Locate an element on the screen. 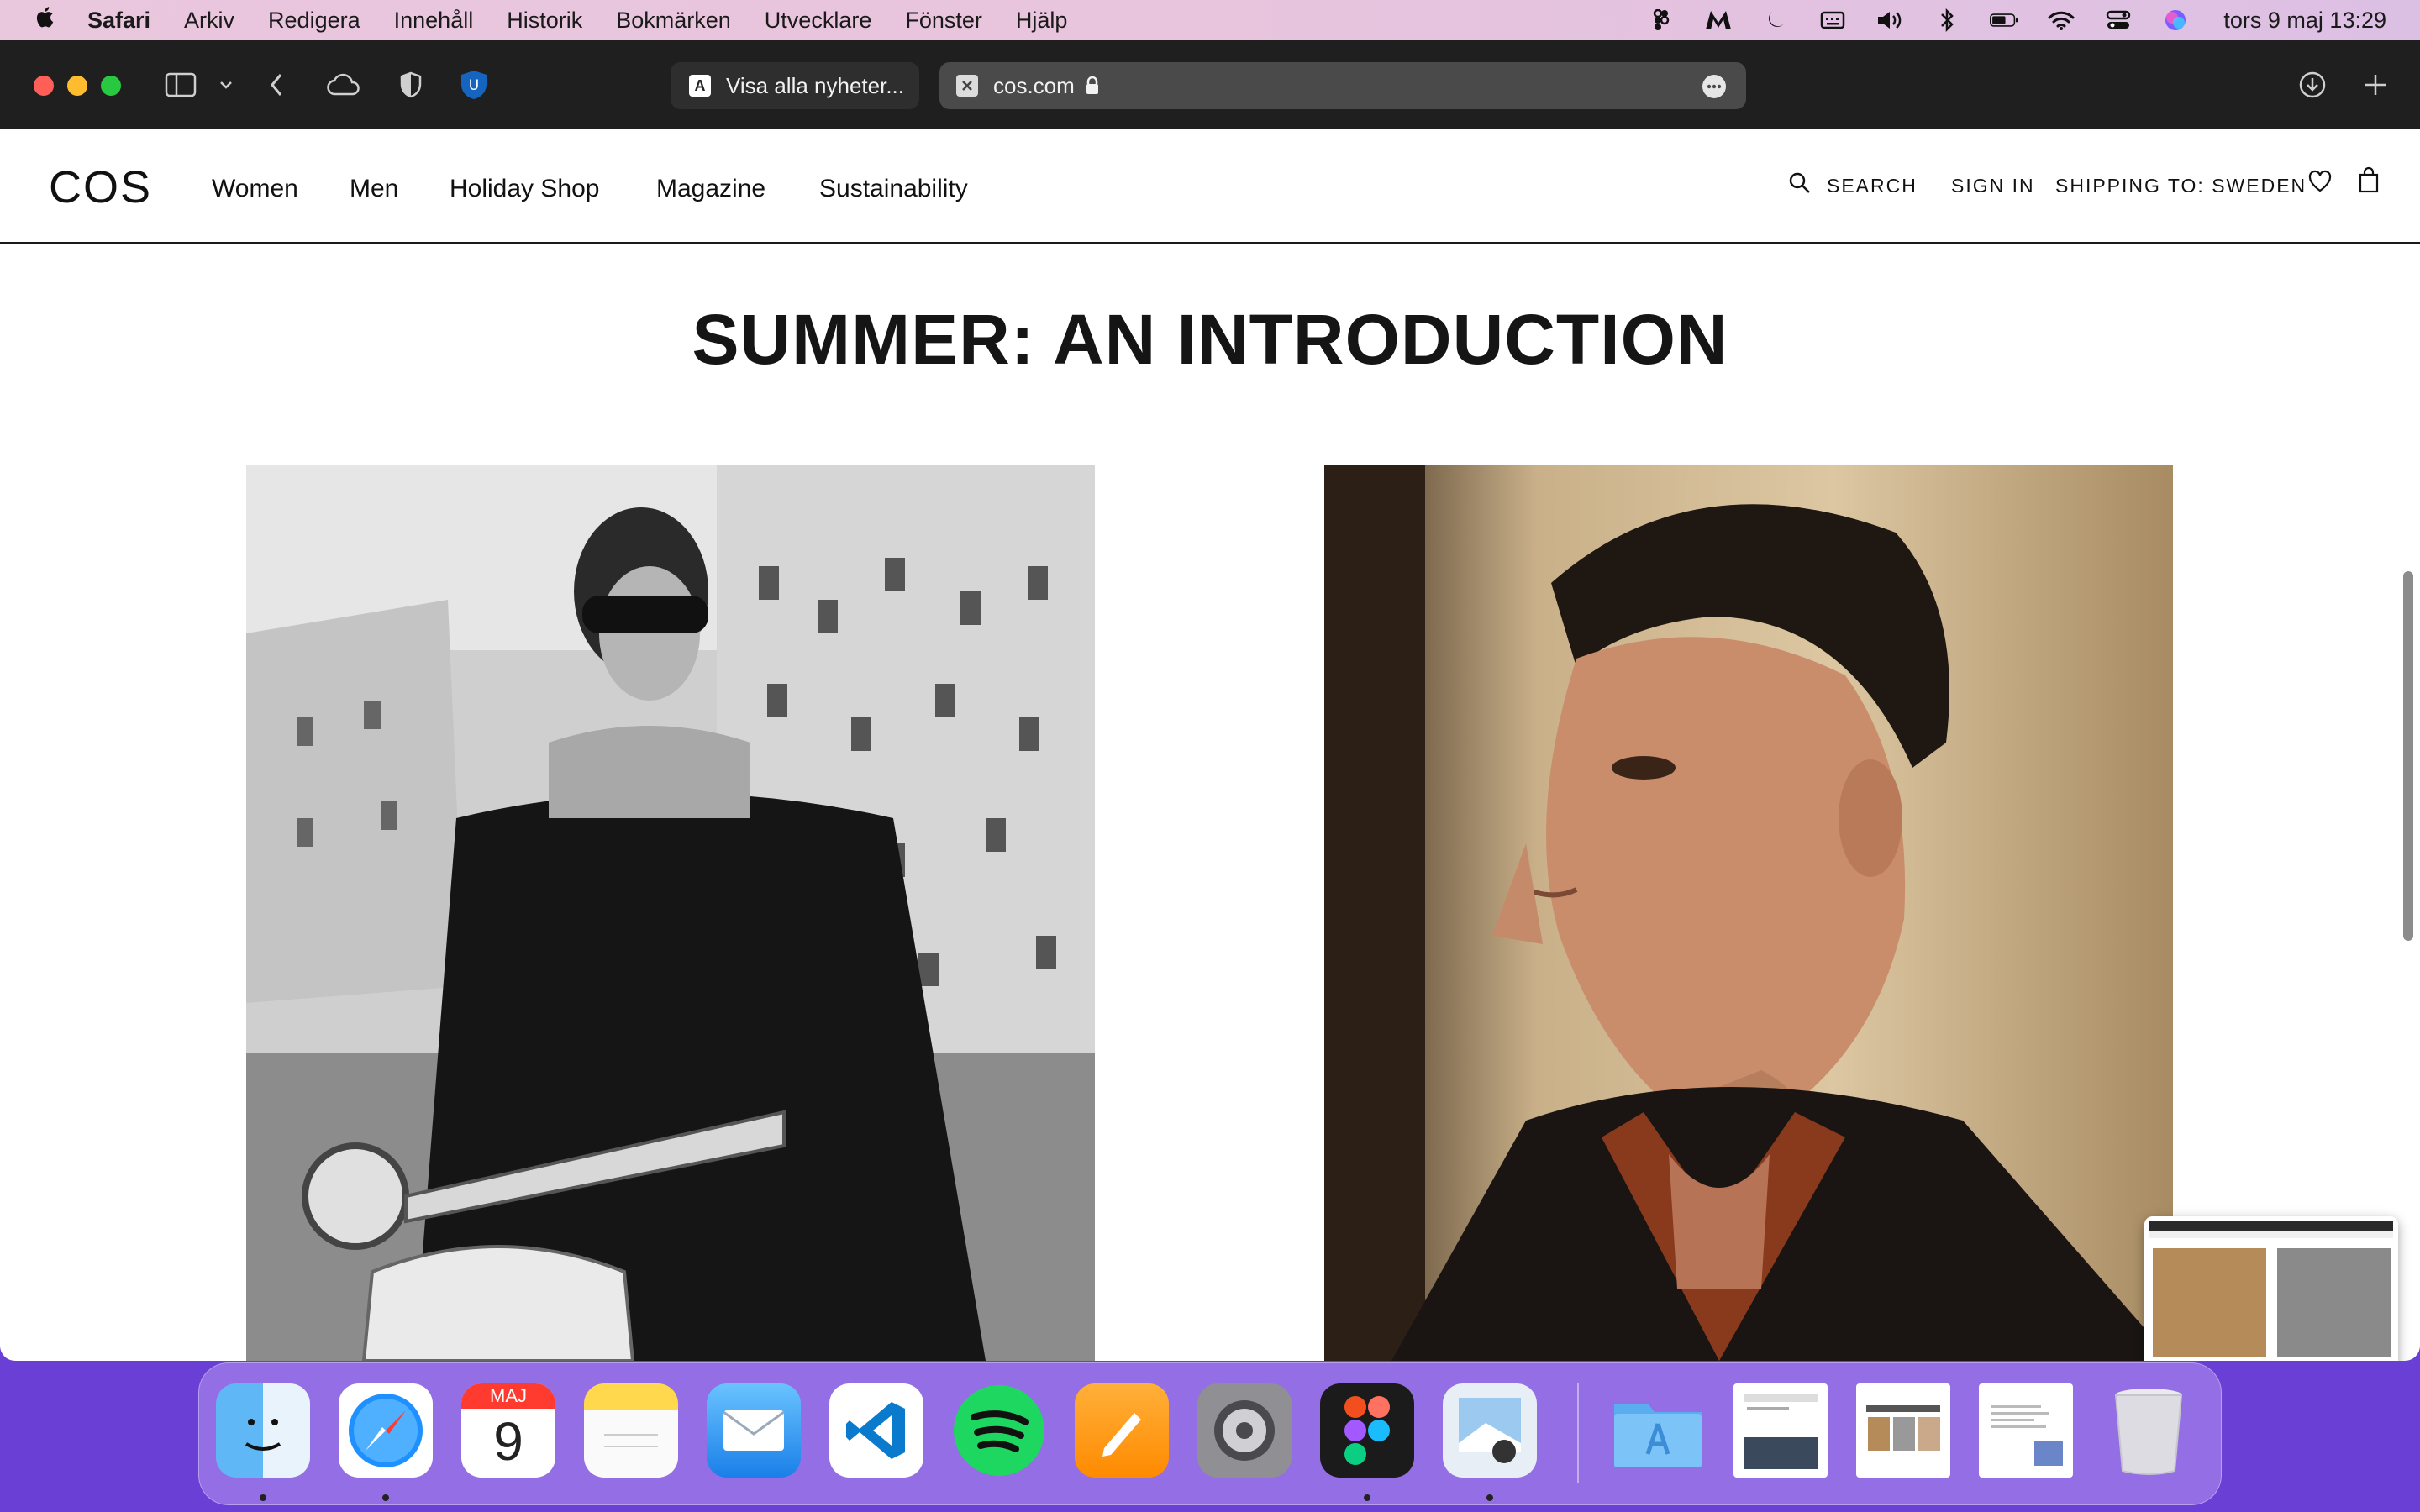 This screenshot has width=2420, height=1512. screenshot-thumbnail-preview is located at coordinates (2271, 1288).